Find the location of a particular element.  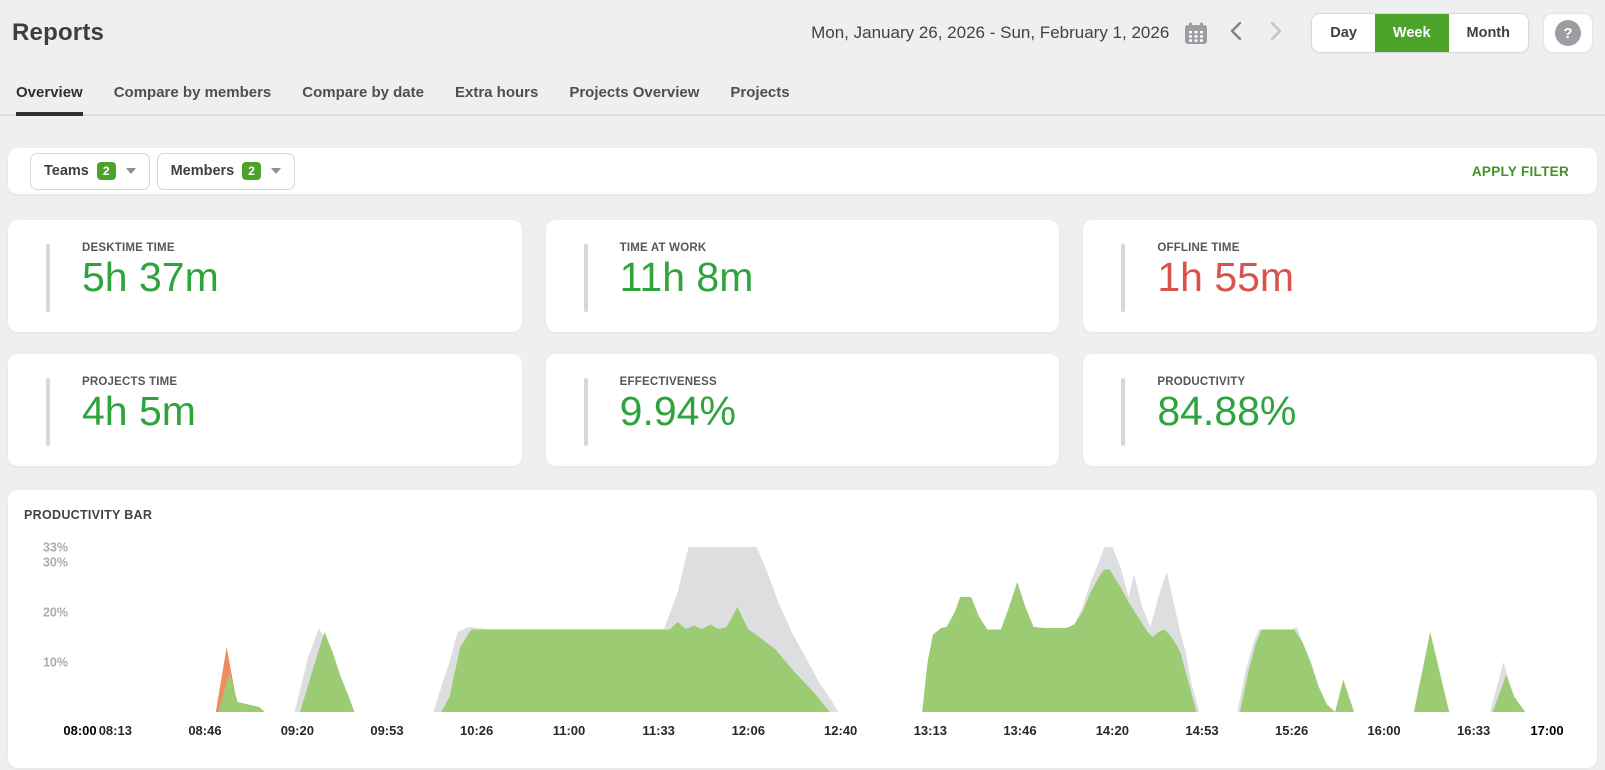

calendar-icon is located at coordinates (1196, 33).